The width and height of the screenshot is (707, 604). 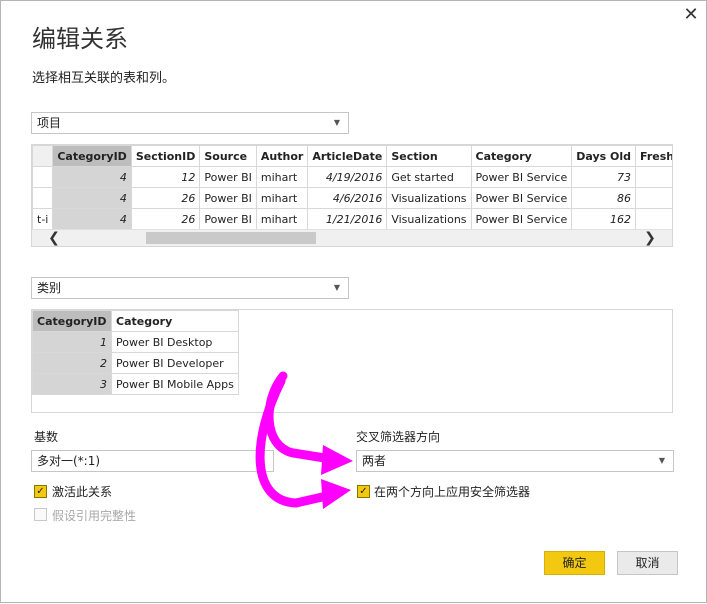 What do you see at coordinates (429, 177) in the screenshot?
I see `table-cell: Get started` at bounding box center [429, 177].